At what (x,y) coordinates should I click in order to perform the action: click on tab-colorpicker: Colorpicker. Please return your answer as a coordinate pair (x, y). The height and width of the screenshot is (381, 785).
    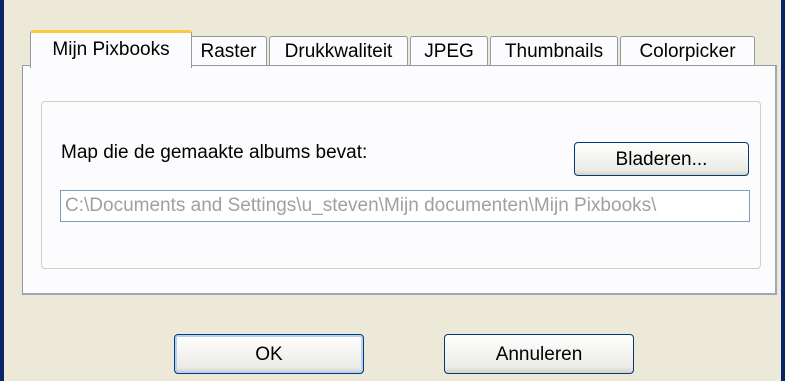
    Looking at the image, I should click on (687, 51).